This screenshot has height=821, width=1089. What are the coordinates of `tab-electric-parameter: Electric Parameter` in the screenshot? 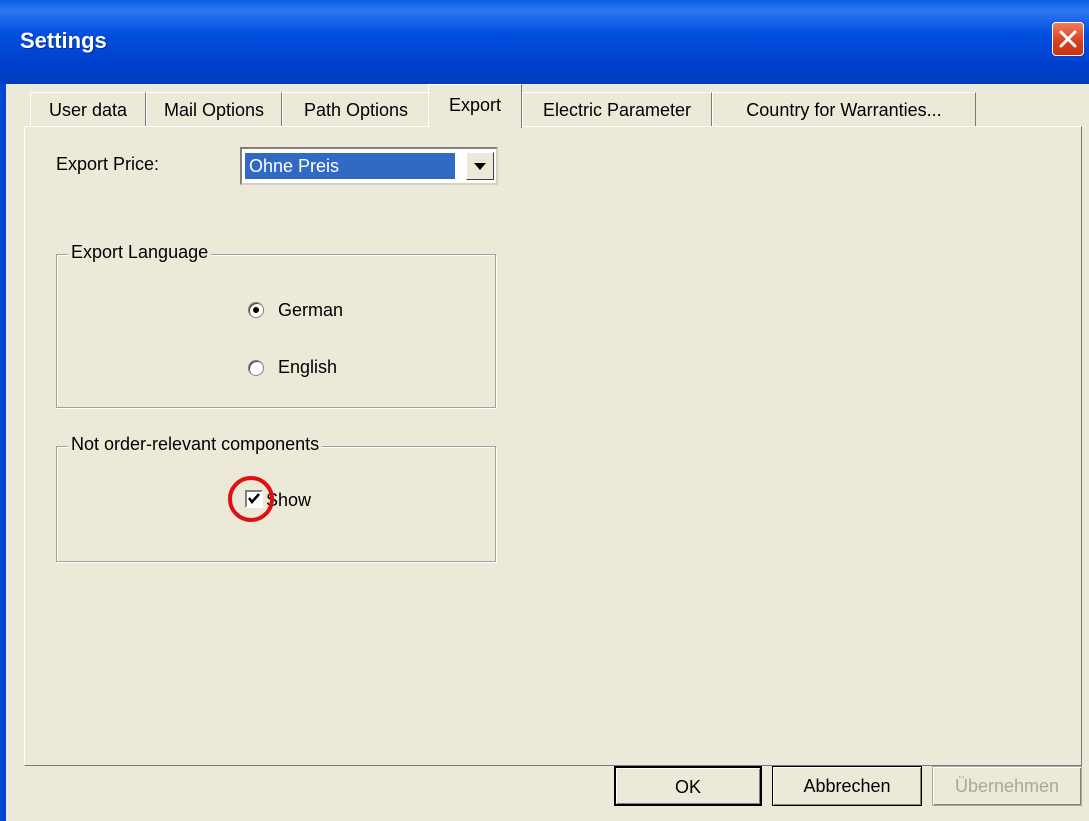 It's located at (617, 109).